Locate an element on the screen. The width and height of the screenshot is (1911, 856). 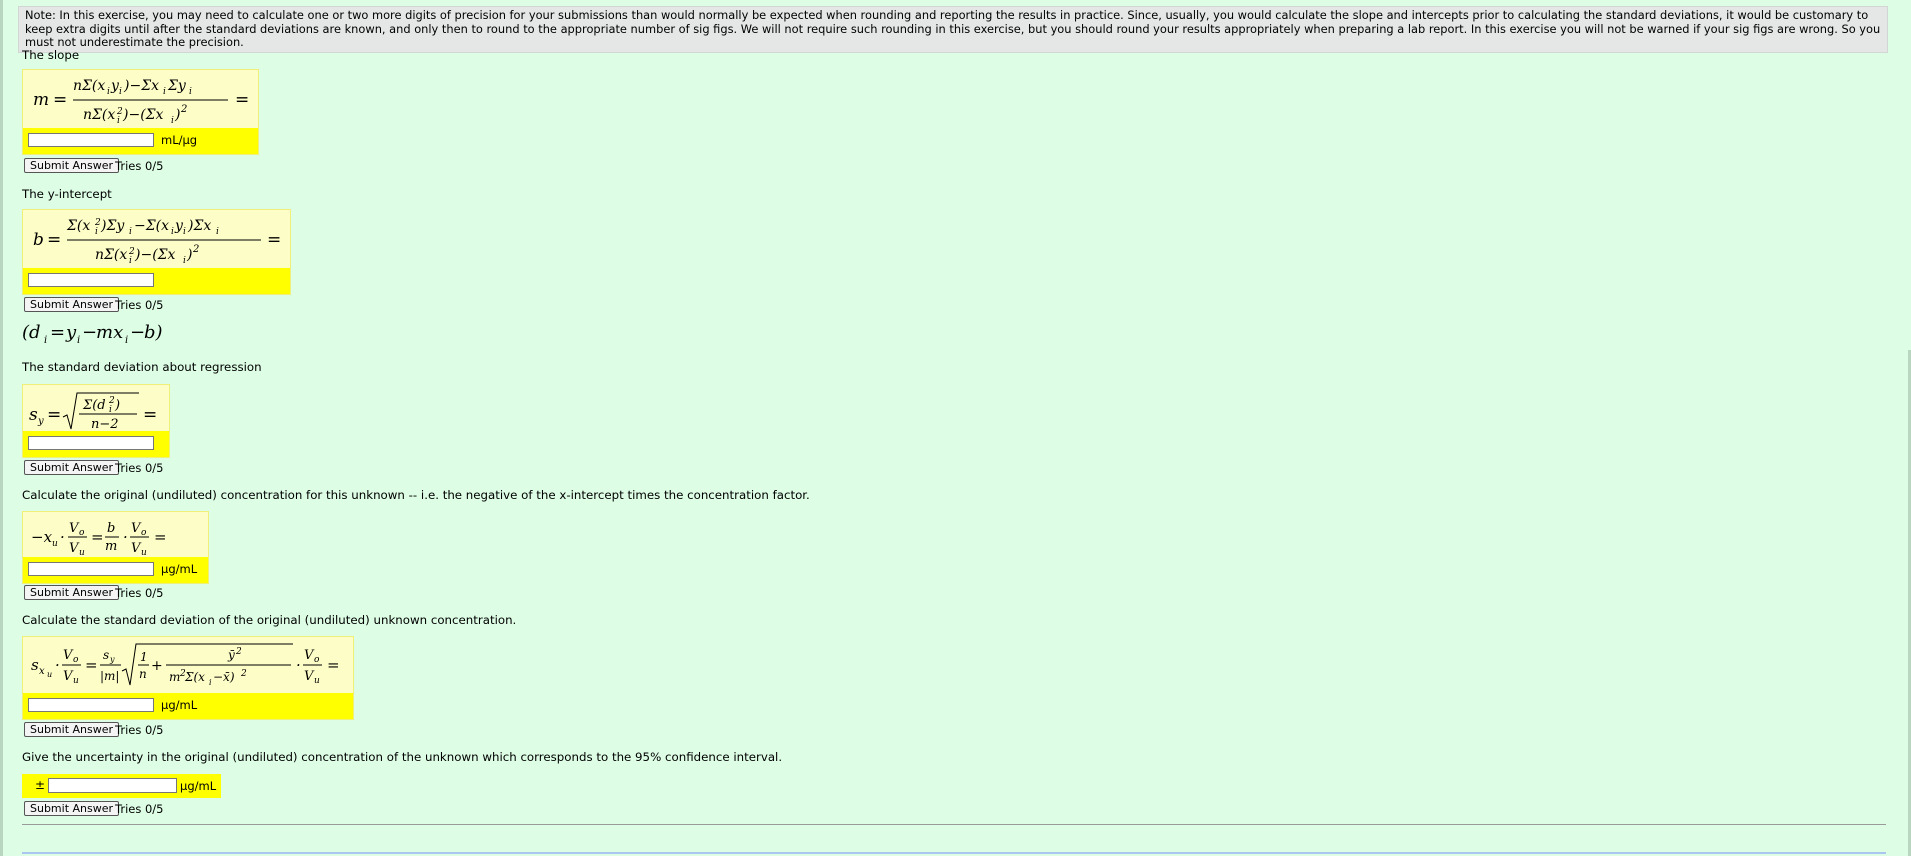
plus-minus-prefix: ± is located at coordinates (40, 785).